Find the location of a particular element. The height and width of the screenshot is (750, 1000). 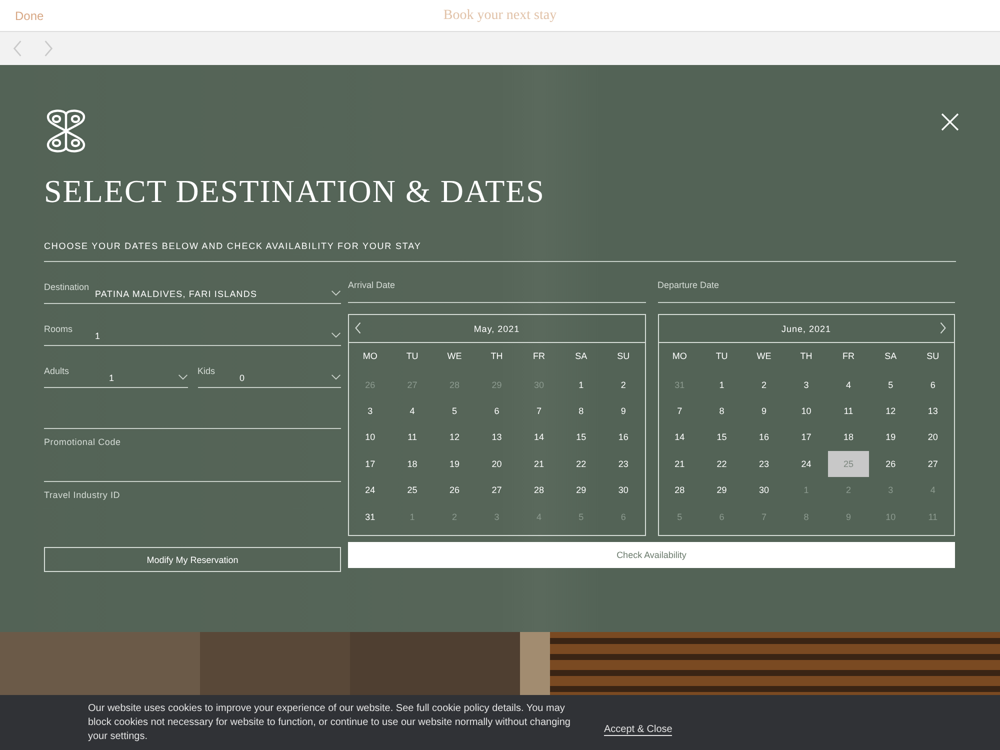

weekday-label: WE is located at coordinates (764, 356).